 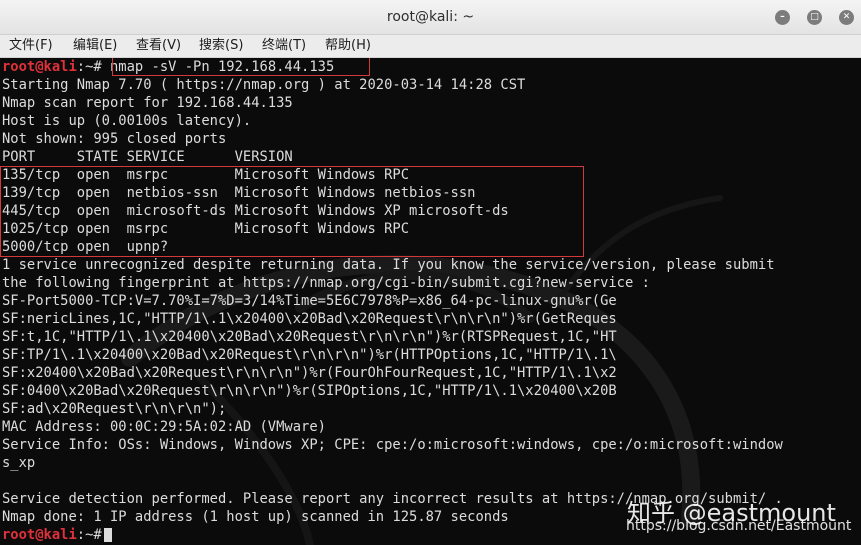 What do you see at coordinates (348, 46) in the screenshot?
I see `menu-help: 帮助(H)` at bounding box center [348, 46].